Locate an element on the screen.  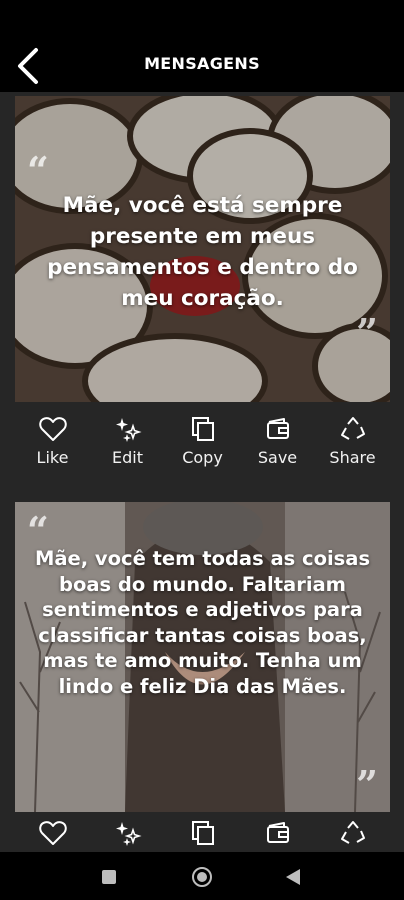
like-button: Like is located at coordinates (52, 443).